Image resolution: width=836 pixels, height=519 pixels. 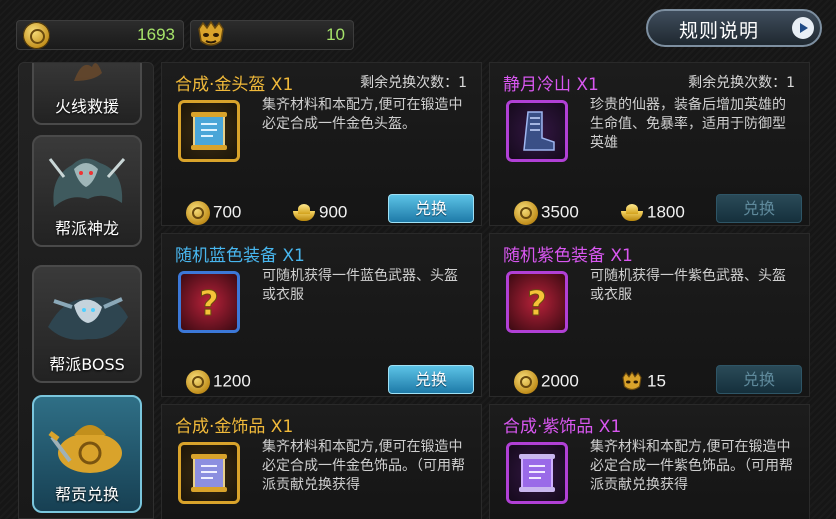 What do you see at coordinates (85, 449) in the screenshot?
I see `money-bag-icon` at bounding box center [85, 449].